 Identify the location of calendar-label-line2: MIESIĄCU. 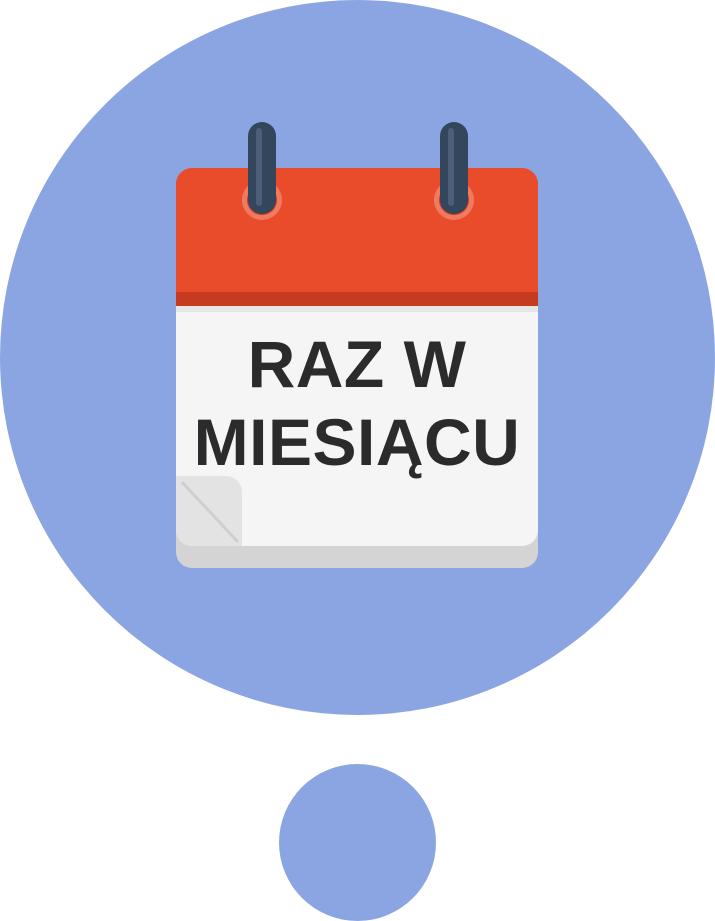
(357, 442).